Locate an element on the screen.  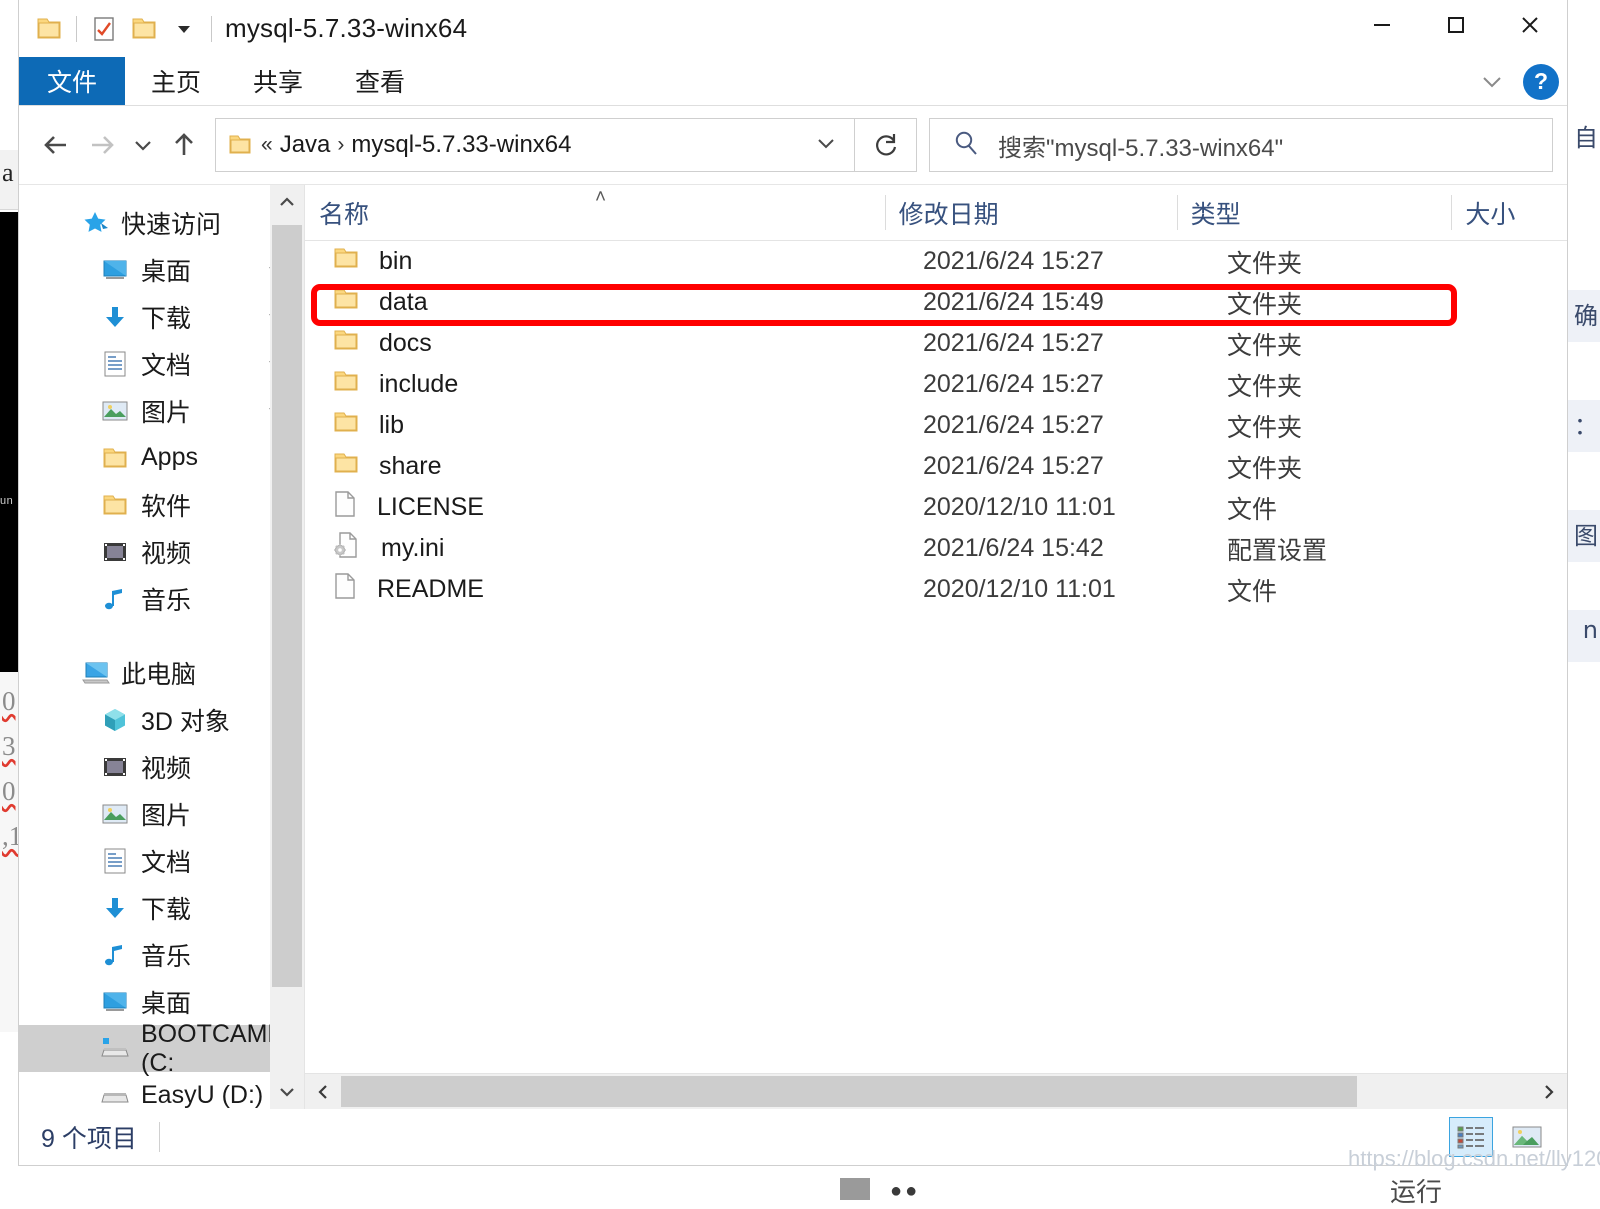
table-row: LICENSE 2020/12/10 11:01 文件 is located at coordinates (936, 507).